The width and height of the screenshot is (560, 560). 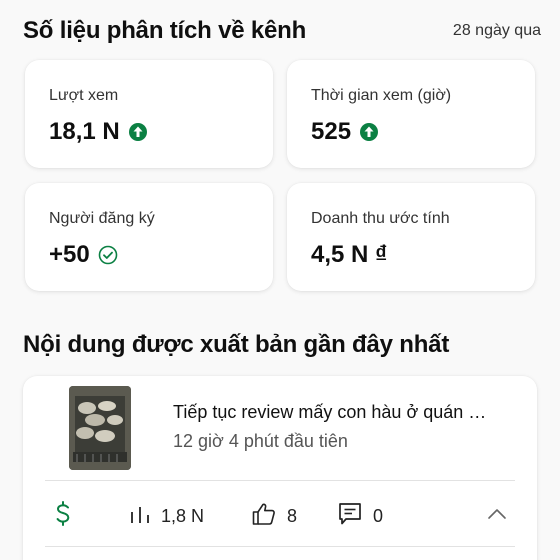 What do you see at coordinates (350, 516) in the screenshot?
I see `comment-icon` at bounding box center [350, 516].